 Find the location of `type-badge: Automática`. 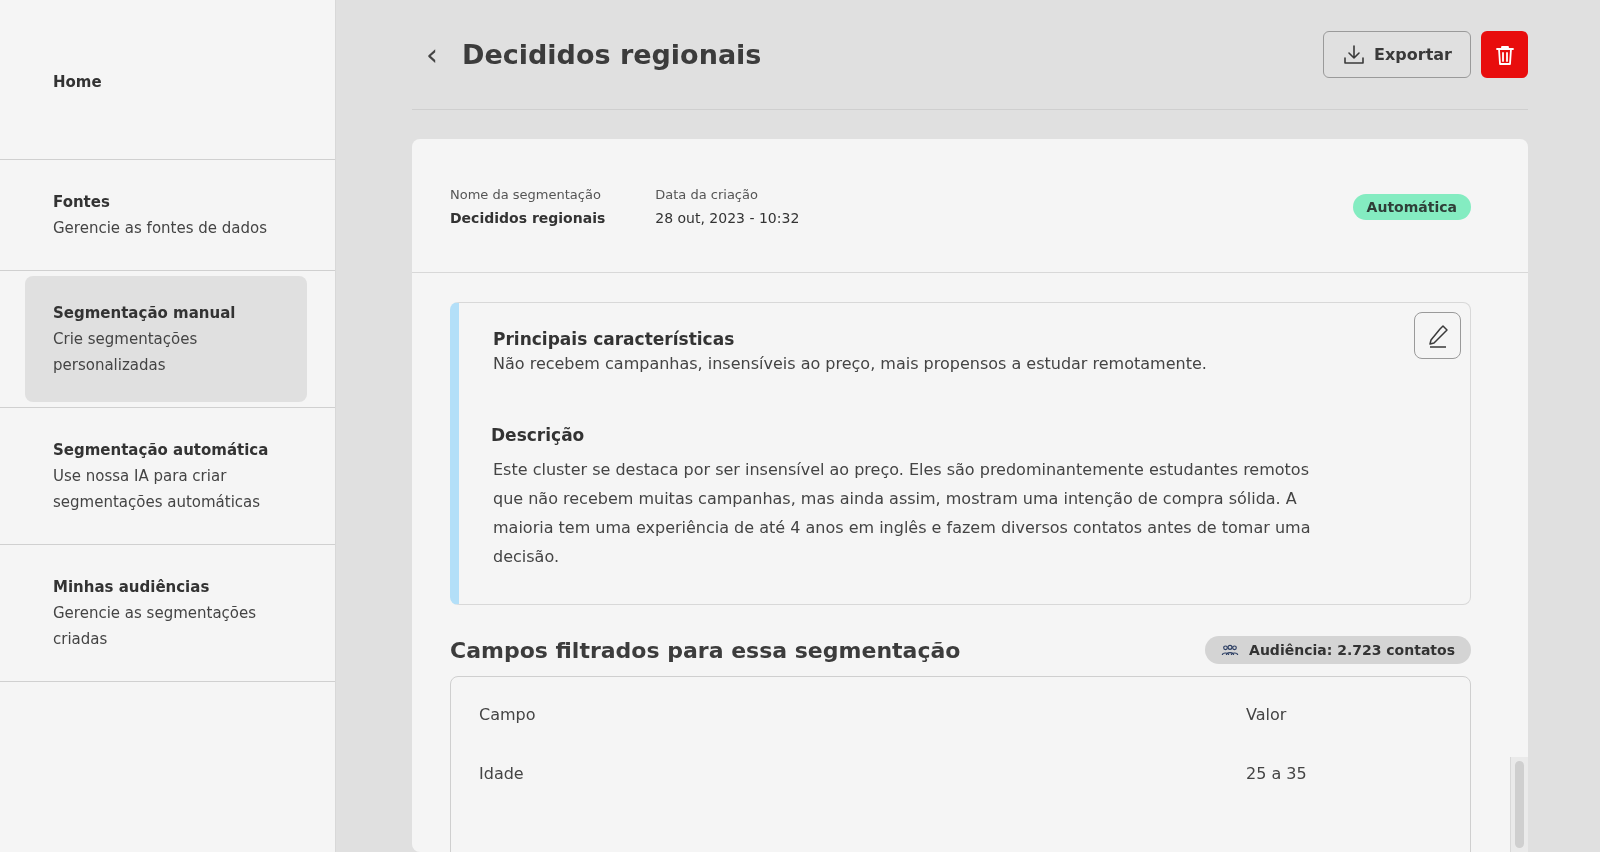

type-badge: Automática is located at coordinates (1411, 206).